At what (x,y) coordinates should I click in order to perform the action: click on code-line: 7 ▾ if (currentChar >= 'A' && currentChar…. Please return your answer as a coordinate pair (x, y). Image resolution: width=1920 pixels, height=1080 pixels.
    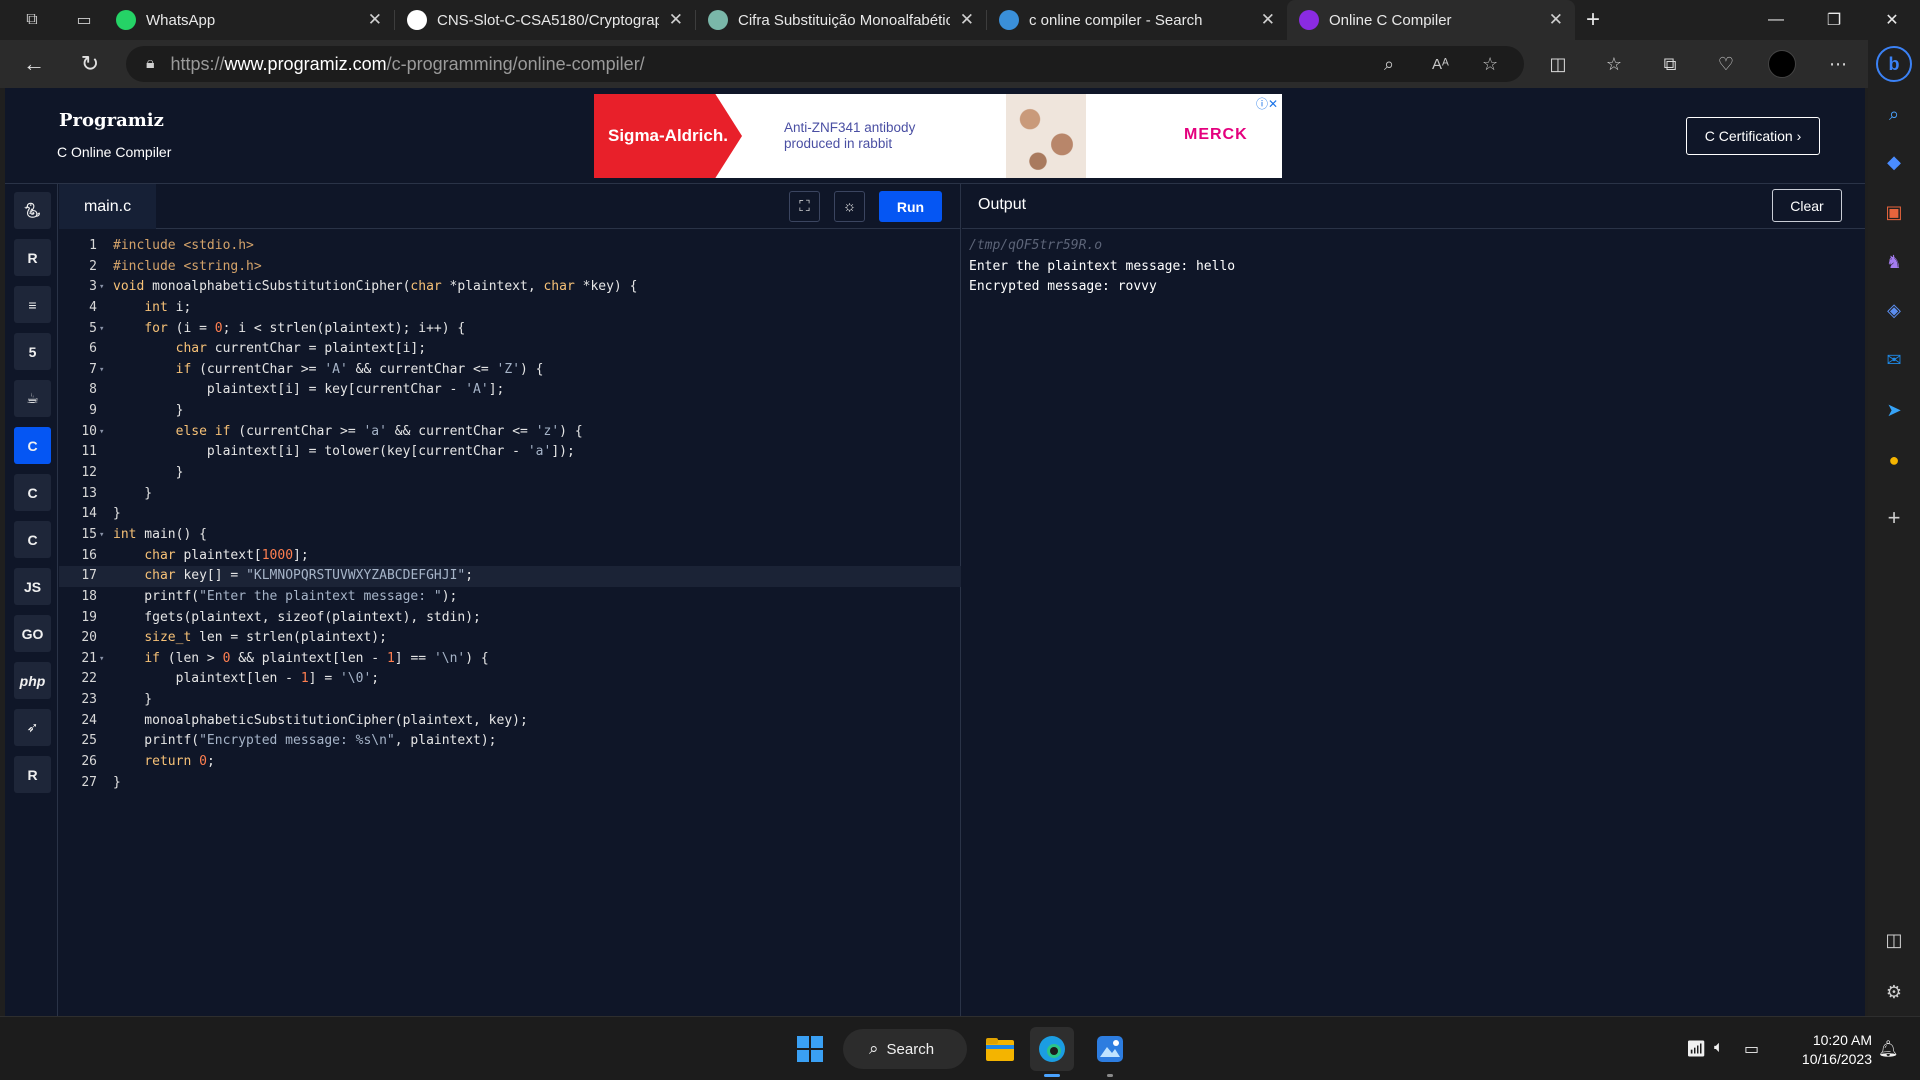
    Looking at the image, I should click on (510, 370).